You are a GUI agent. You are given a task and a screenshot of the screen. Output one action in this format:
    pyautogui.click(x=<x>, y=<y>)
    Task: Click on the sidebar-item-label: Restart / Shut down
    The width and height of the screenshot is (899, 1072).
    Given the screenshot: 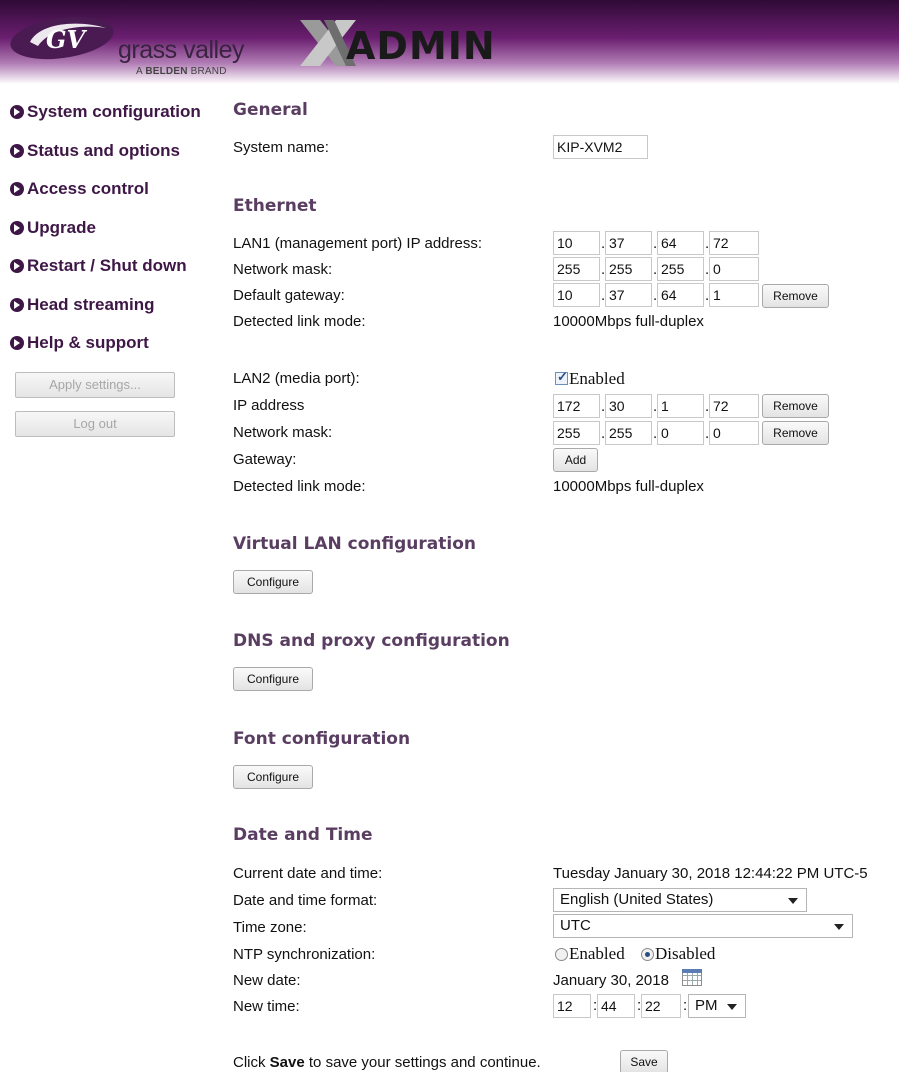 What is the action you would take?
    pyautogui.click(x=107, y=265)
    